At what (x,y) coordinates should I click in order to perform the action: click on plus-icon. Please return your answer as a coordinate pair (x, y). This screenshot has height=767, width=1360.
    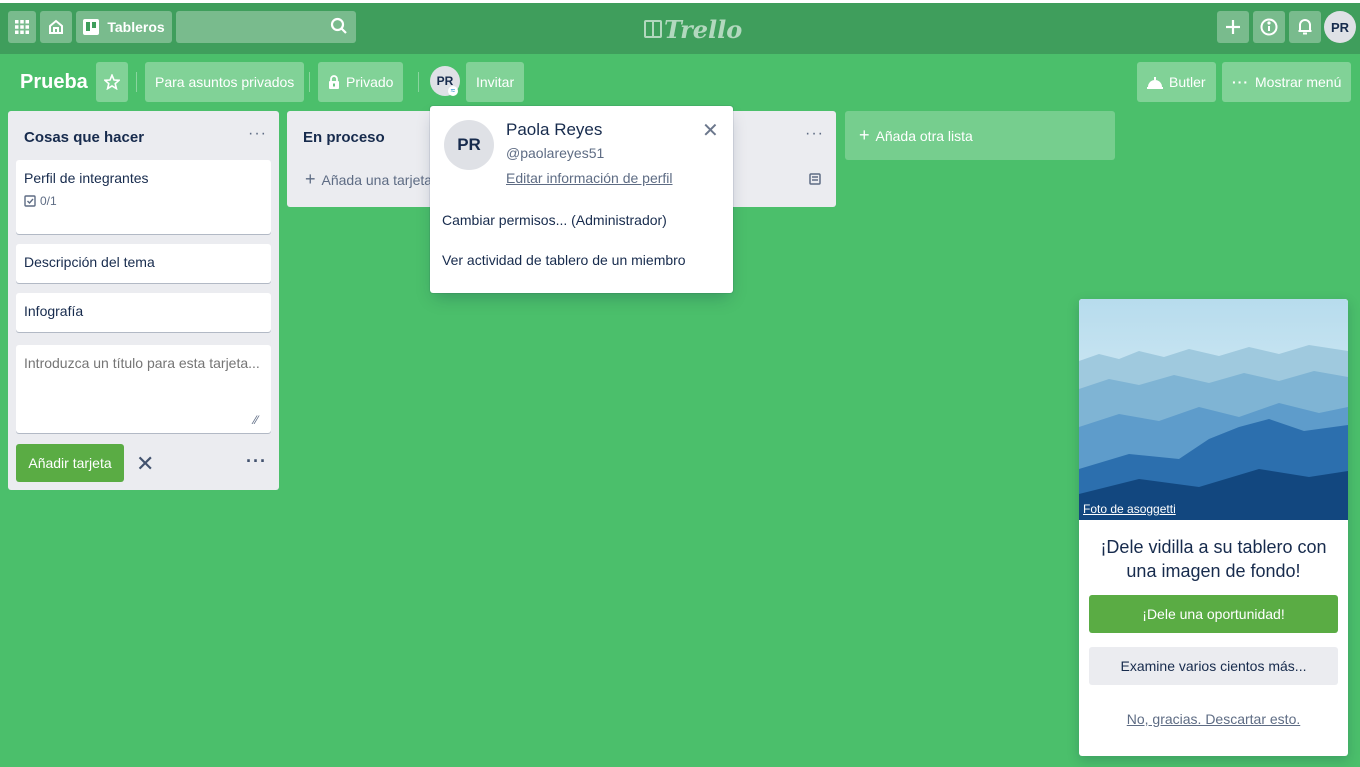
    Looking at the image, I should click on (1233, 27).